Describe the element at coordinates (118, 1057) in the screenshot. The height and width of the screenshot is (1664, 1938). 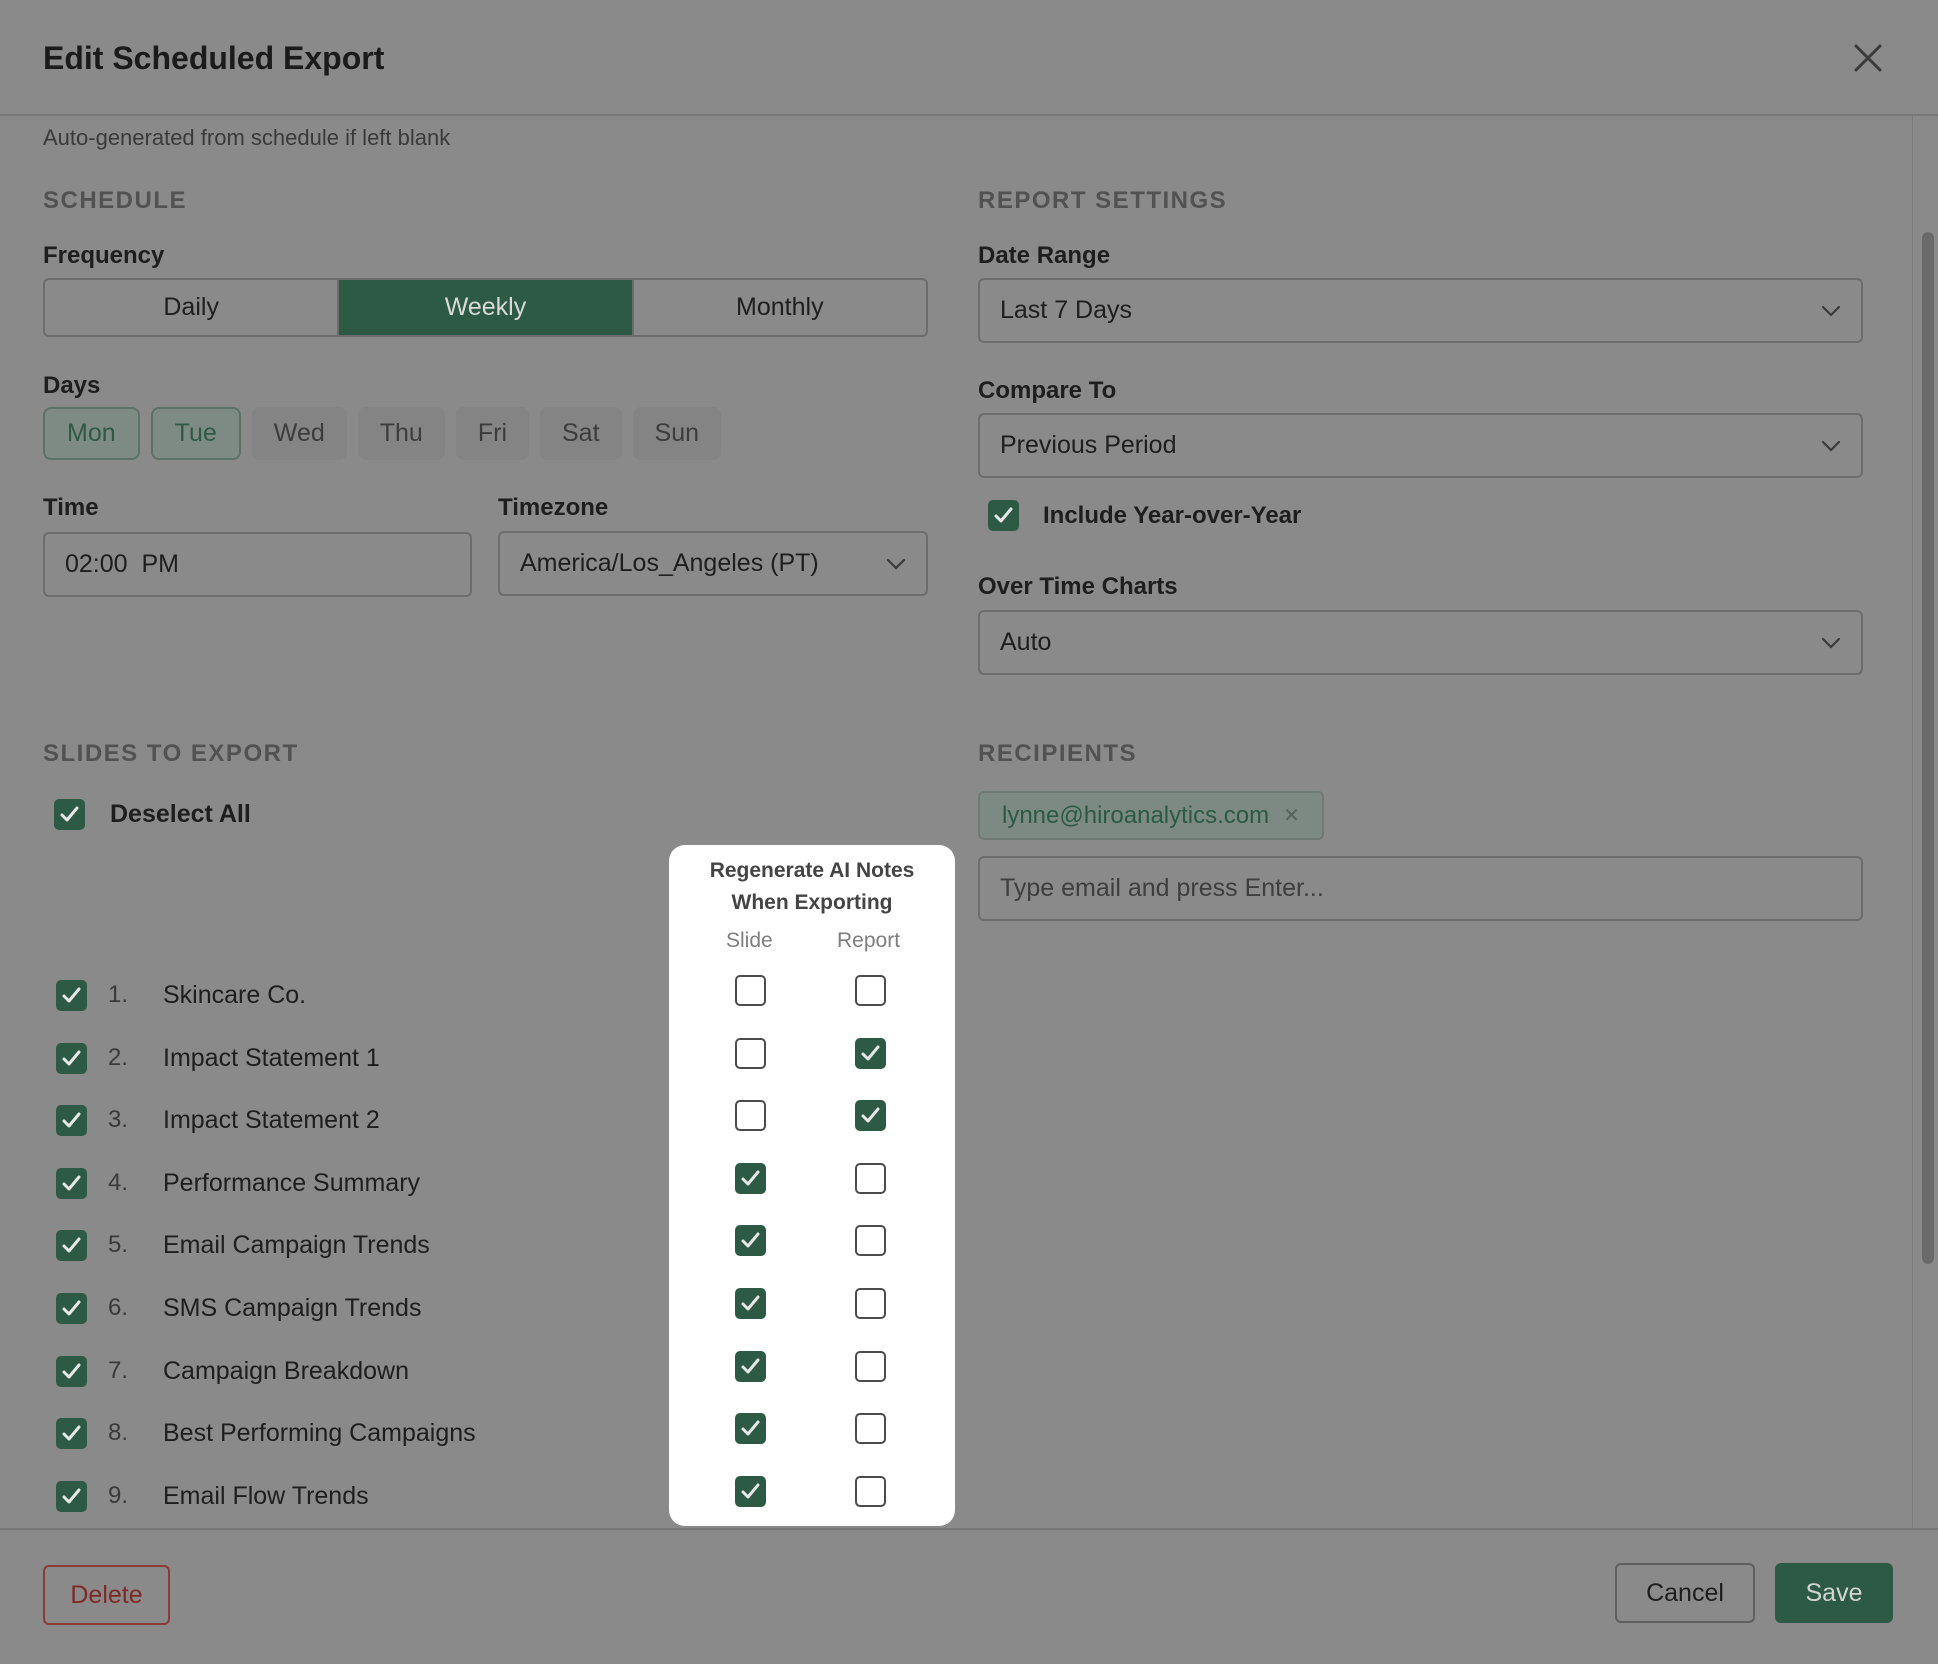
I see `slide-number: 2.` at that location.